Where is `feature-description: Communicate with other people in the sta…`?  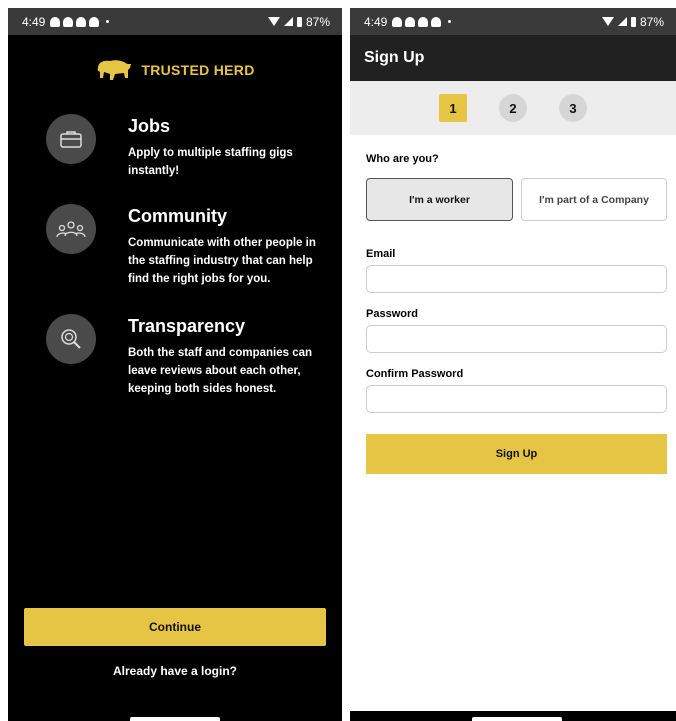
feature-description: Communicate with other people in the sta… is located at coordinates (222, 261).